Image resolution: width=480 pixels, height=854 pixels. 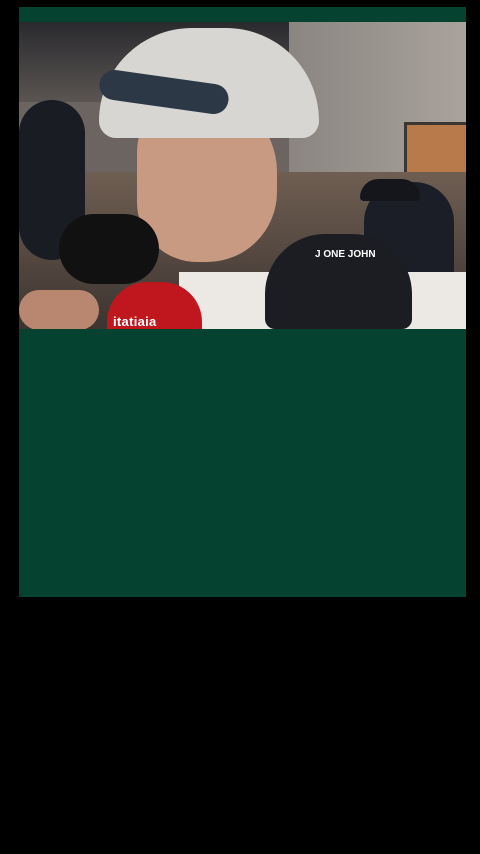 I want to click on mic-brand-label: itatiaia, so click(x=135, y=321).